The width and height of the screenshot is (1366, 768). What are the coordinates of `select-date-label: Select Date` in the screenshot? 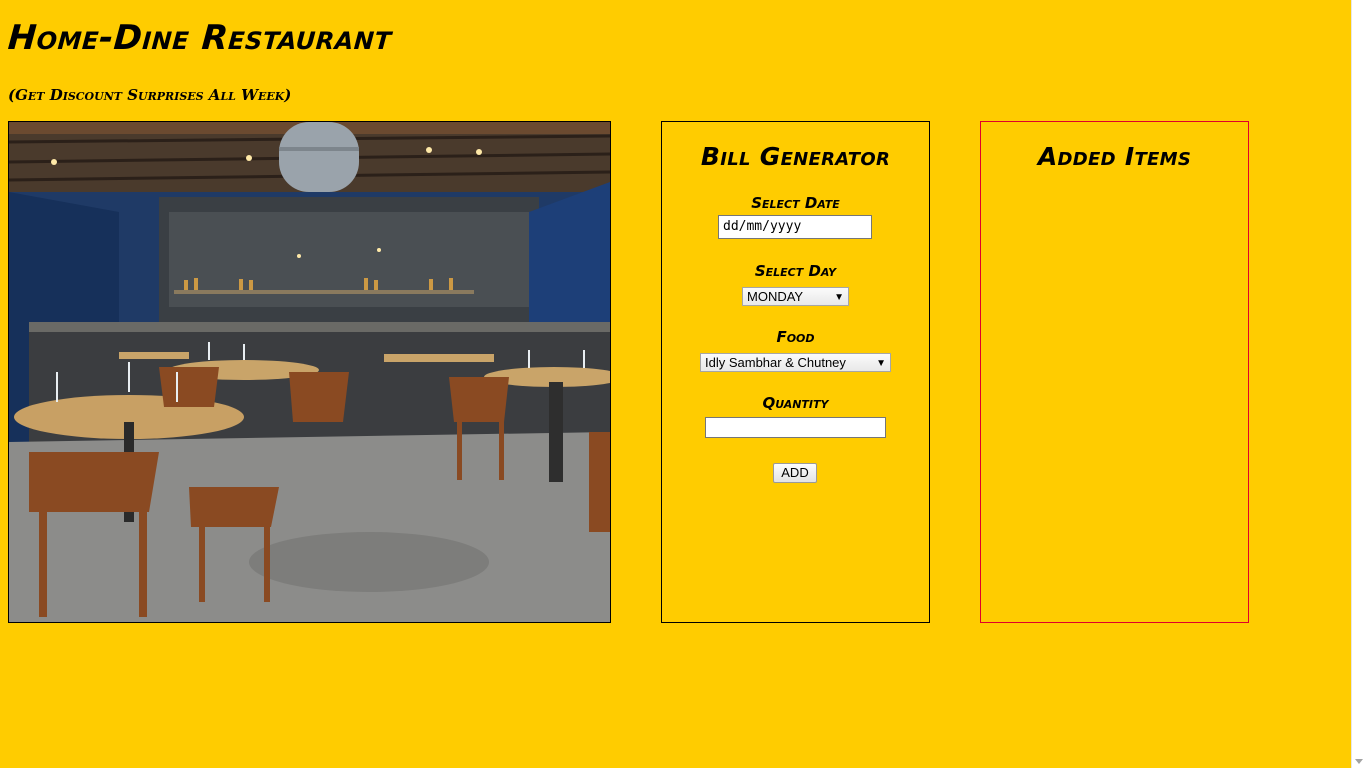 It's located at (795, 203).